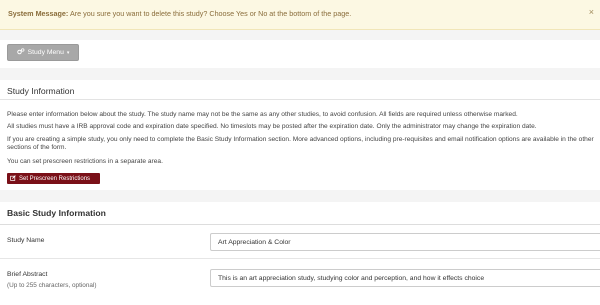 The height and width of the screenshot is (305, 600). What do you see at coordinates (20, 52) in the screenshot?
I see `gears-icon` at bounding box center [20, 52].